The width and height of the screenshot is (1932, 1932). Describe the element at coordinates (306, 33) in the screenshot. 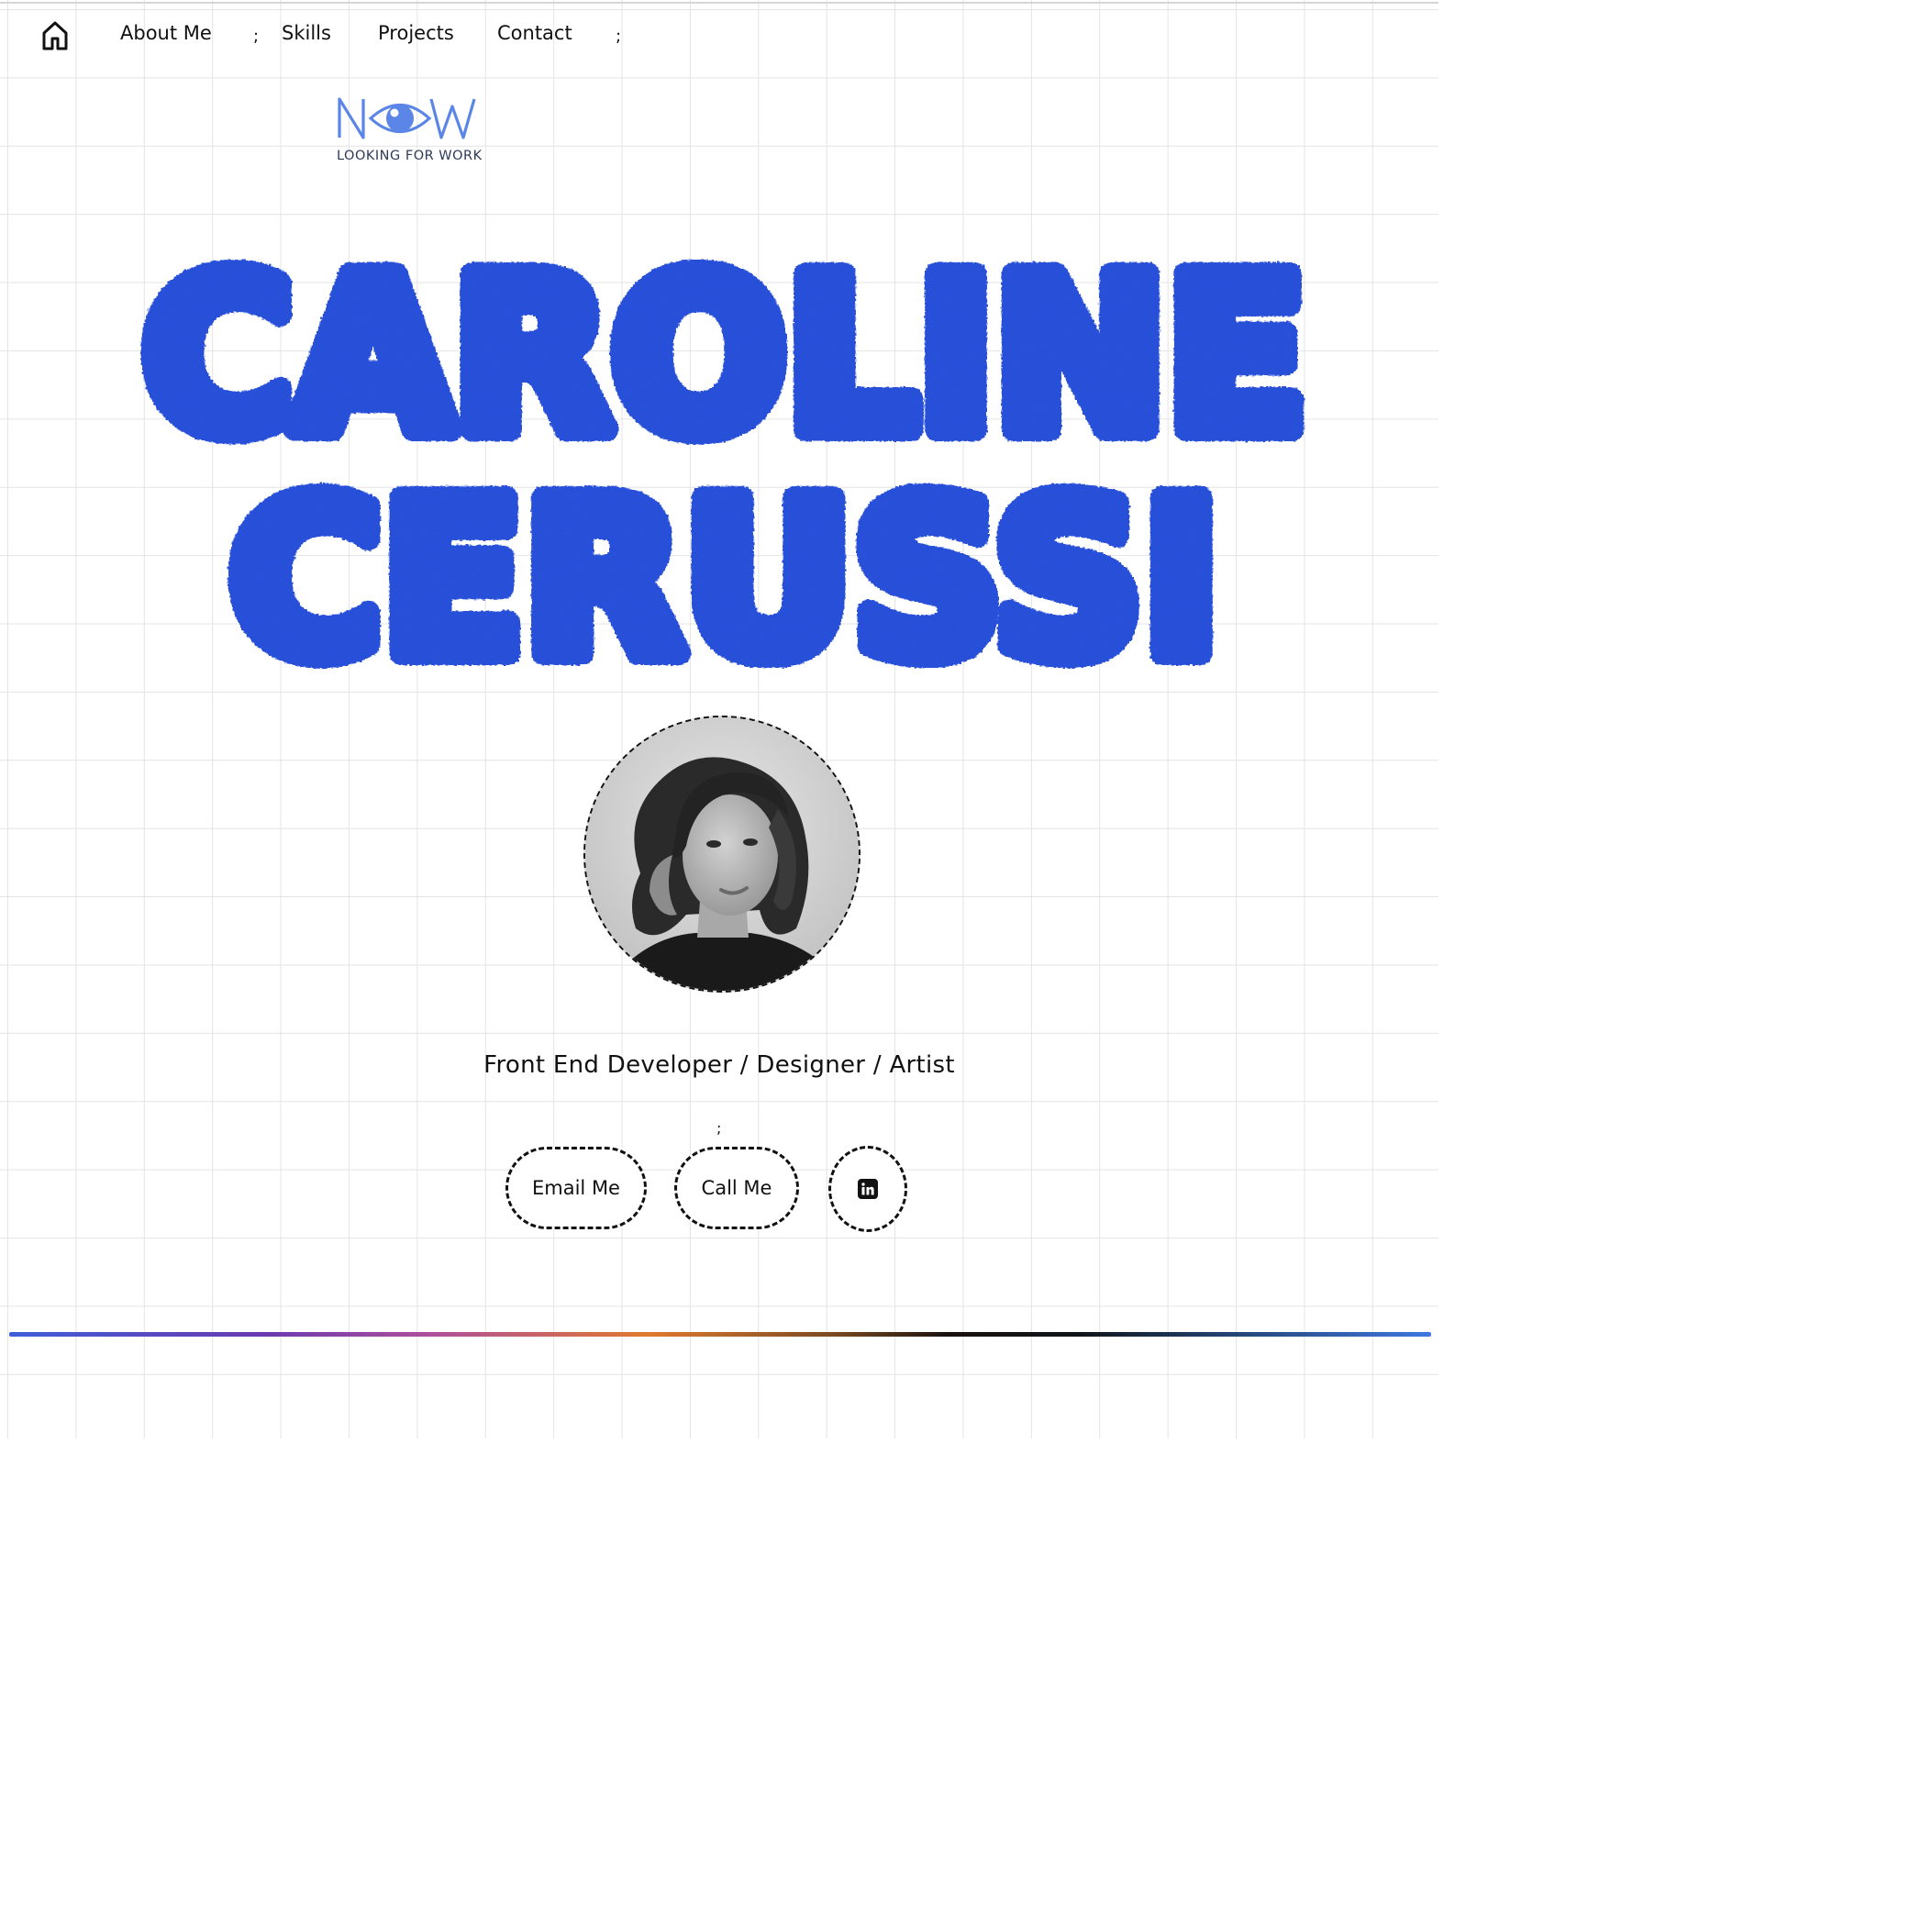

I see `nav-link-skills: Skills` at that location.